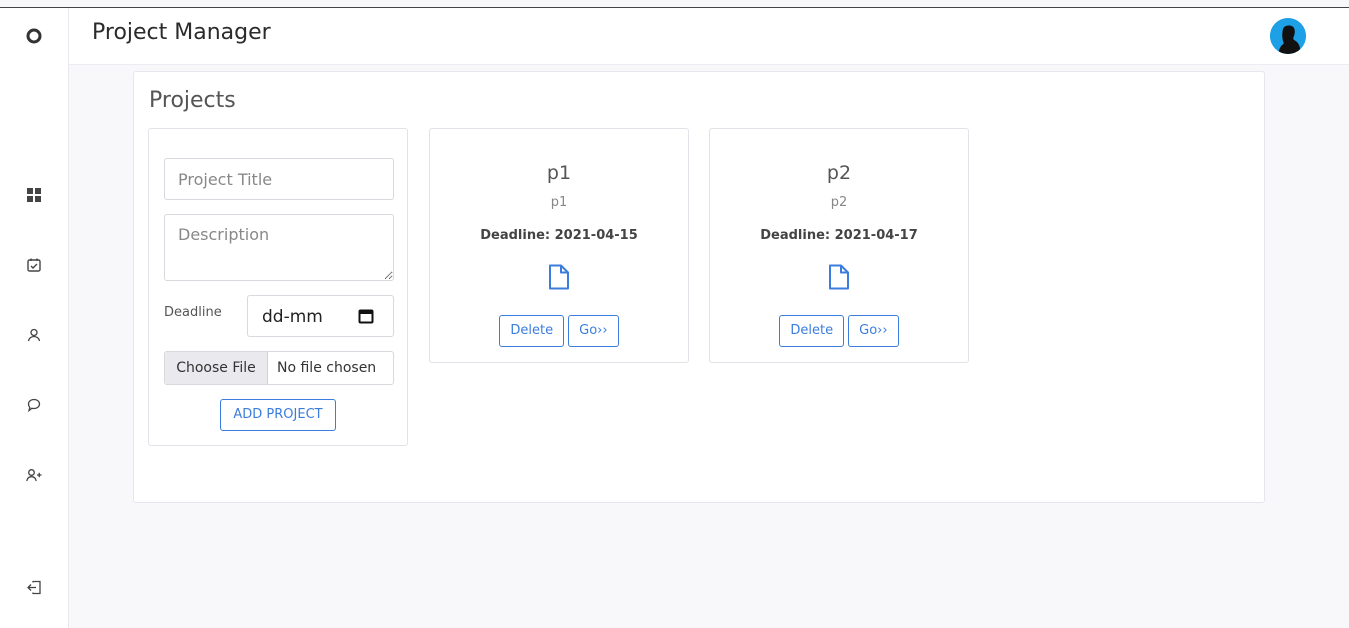  What do you see at coordinates (279, 247) in the screenshot?
I see `description-input` at bounding box center [279, 247].